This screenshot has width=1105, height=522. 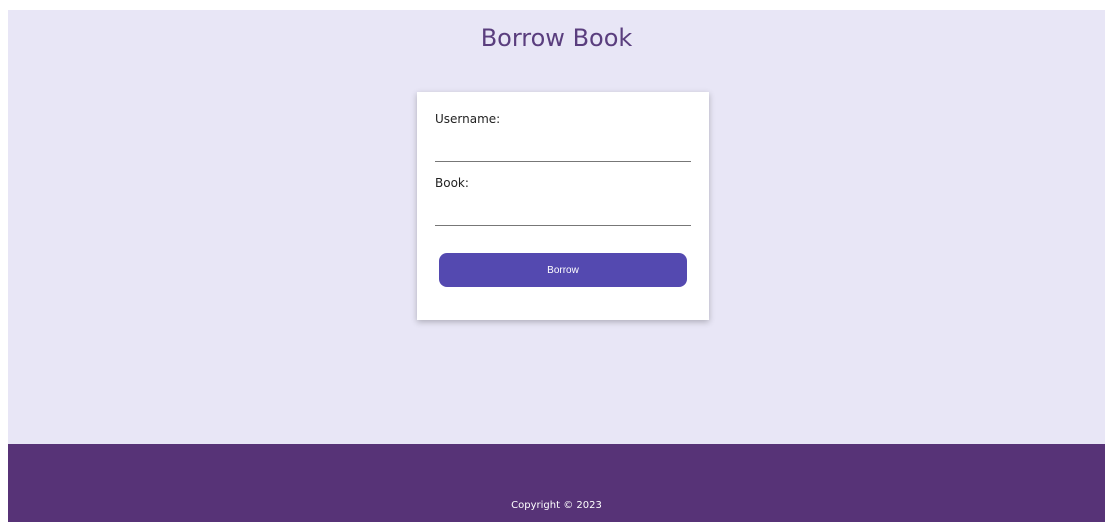 I want to click on borrow-form: Username: Book: Borrow, so click(x=563, y=206).